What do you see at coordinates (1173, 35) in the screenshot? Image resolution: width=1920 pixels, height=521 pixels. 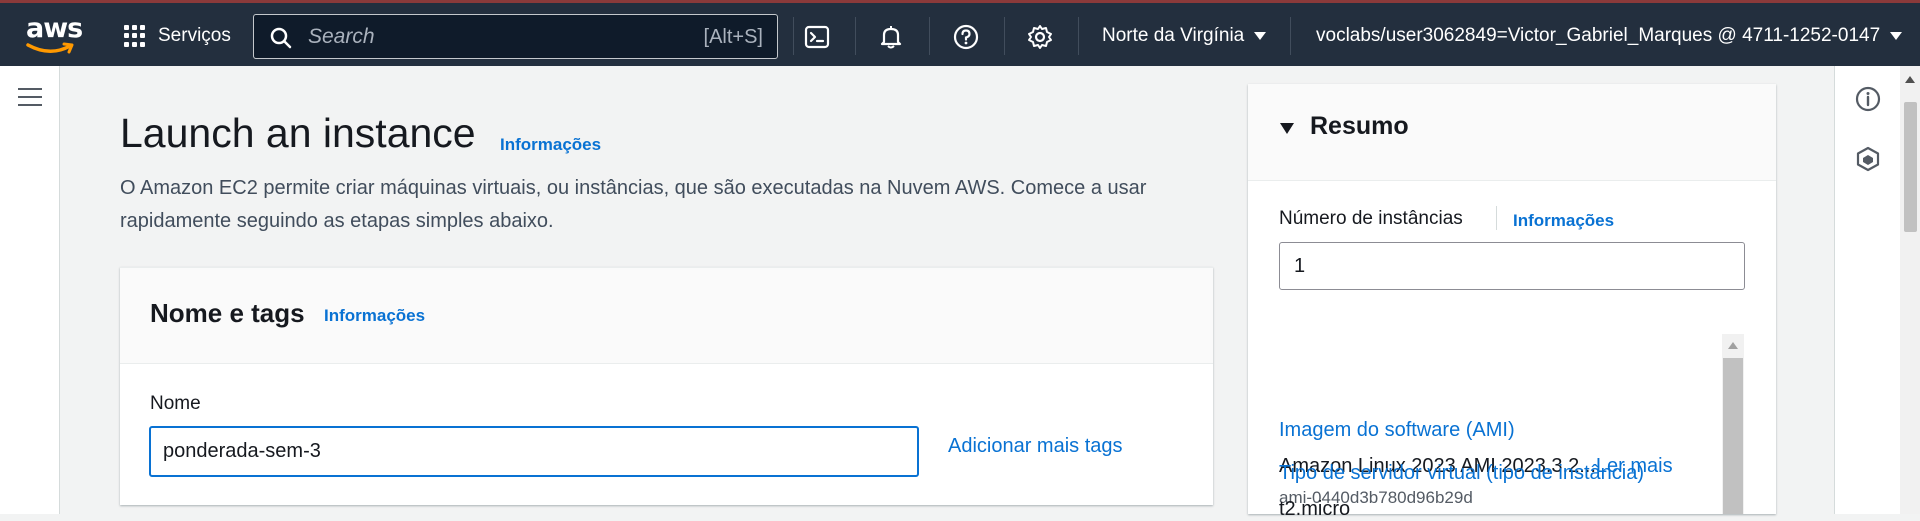 I see `region-label: Norte da Virgínia` at bounding box center [1173, 35].